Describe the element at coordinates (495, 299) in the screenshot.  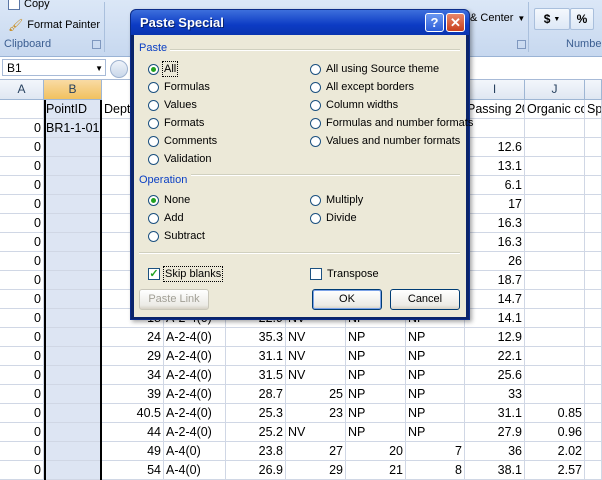
I see `cell: 14.7` at that location.